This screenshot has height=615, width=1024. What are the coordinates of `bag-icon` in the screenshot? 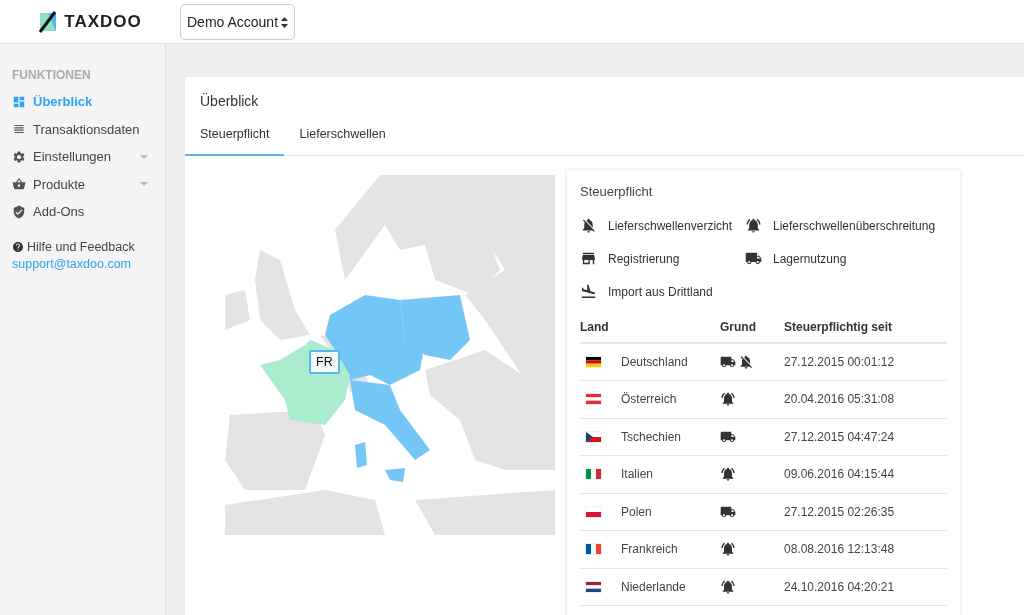 It's located at (19, 184).